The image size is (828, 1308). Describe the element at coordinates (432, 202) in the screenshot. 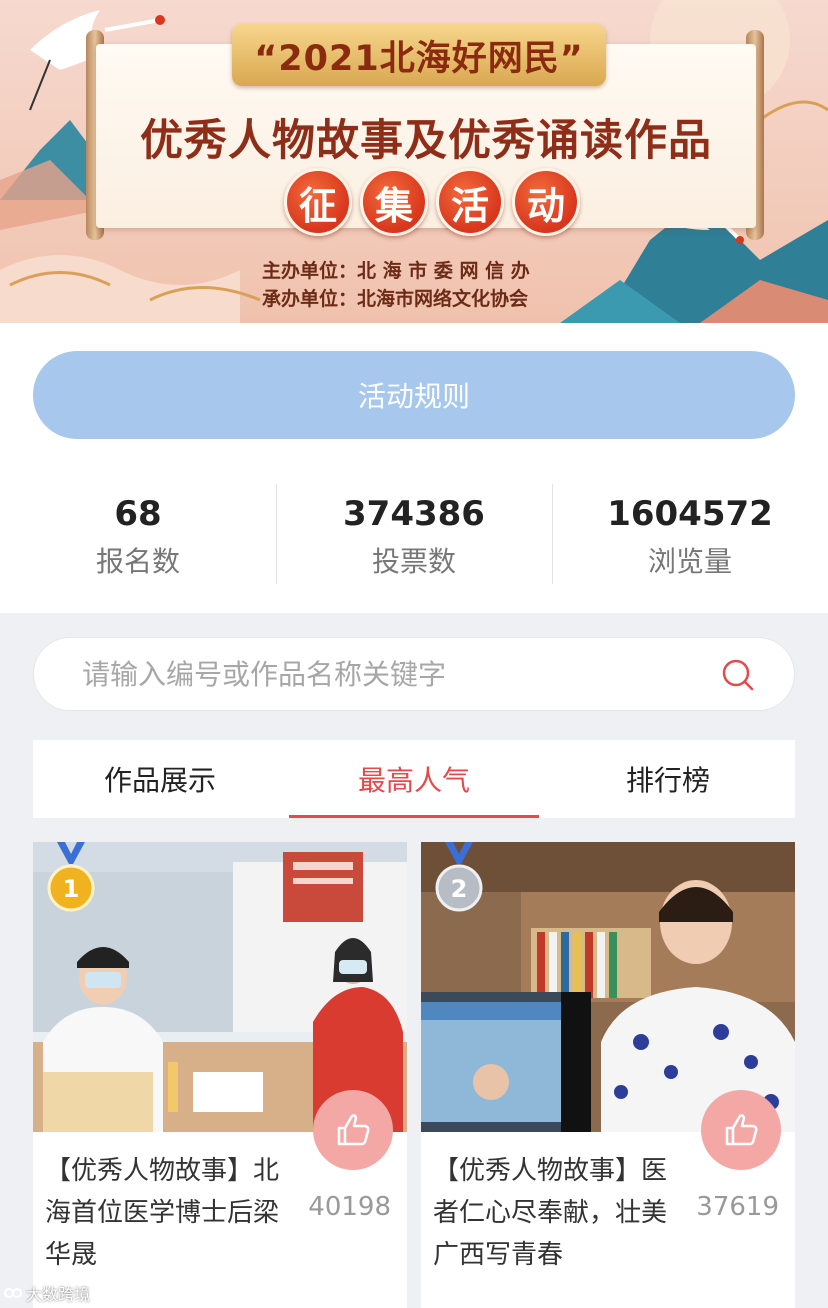

I see `banner-subtitle: 征 集 活 动` at that location.